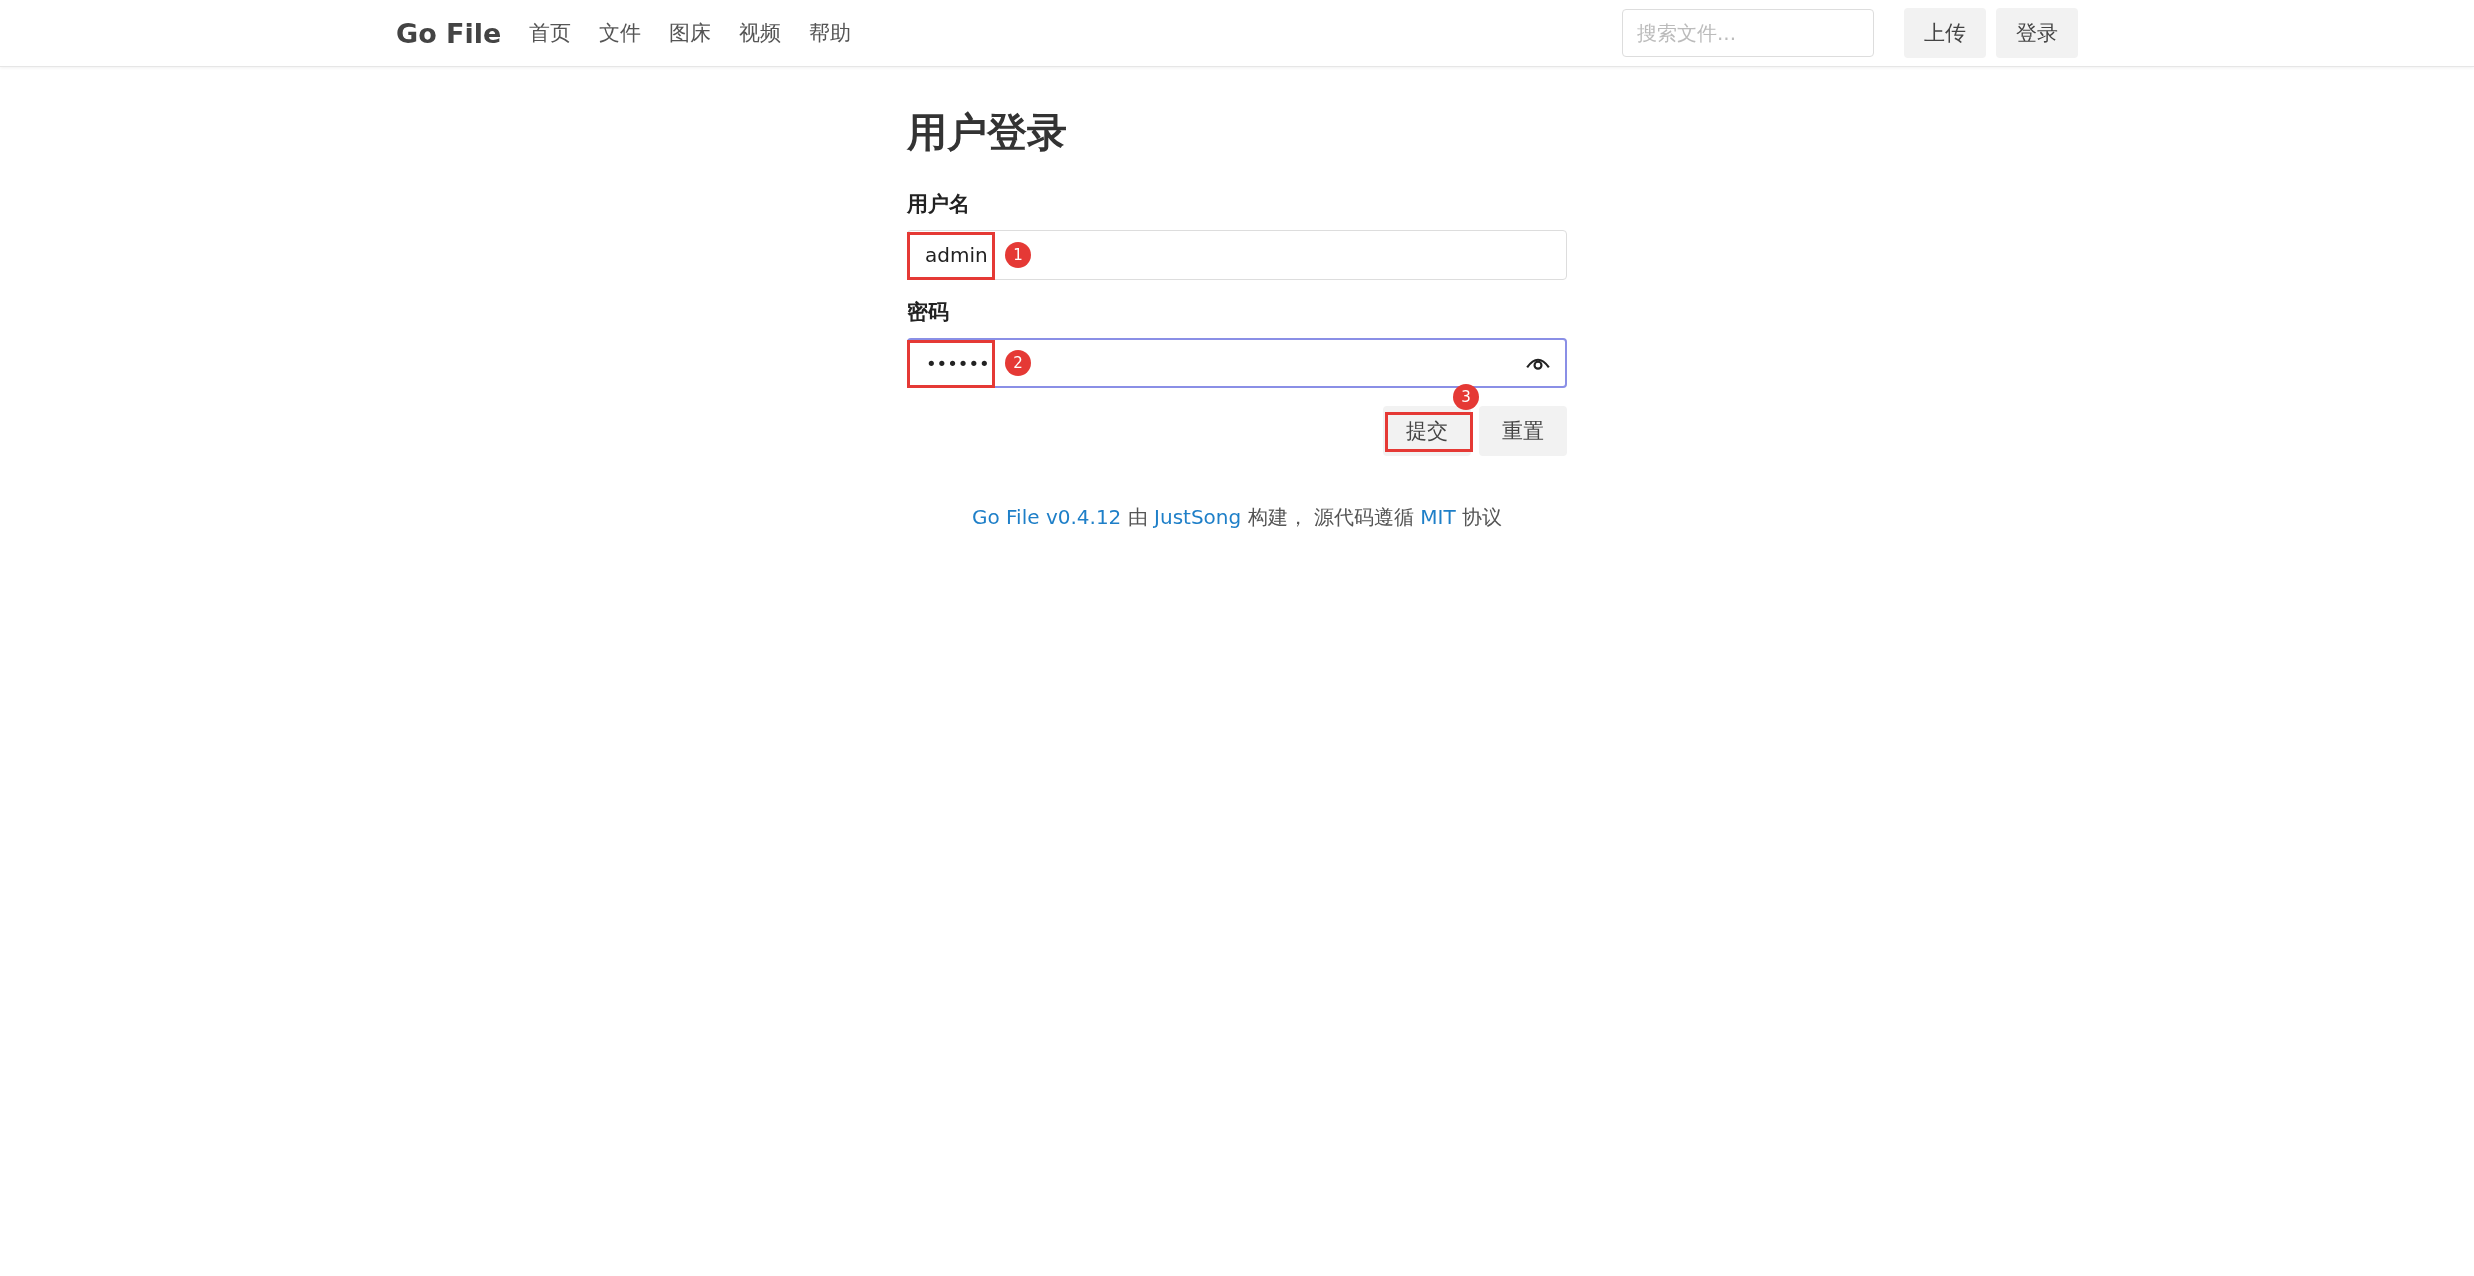 The height and width of the screenshot is (1276, 2474). I want to click on callout-number: 1, so click(1018, 255).